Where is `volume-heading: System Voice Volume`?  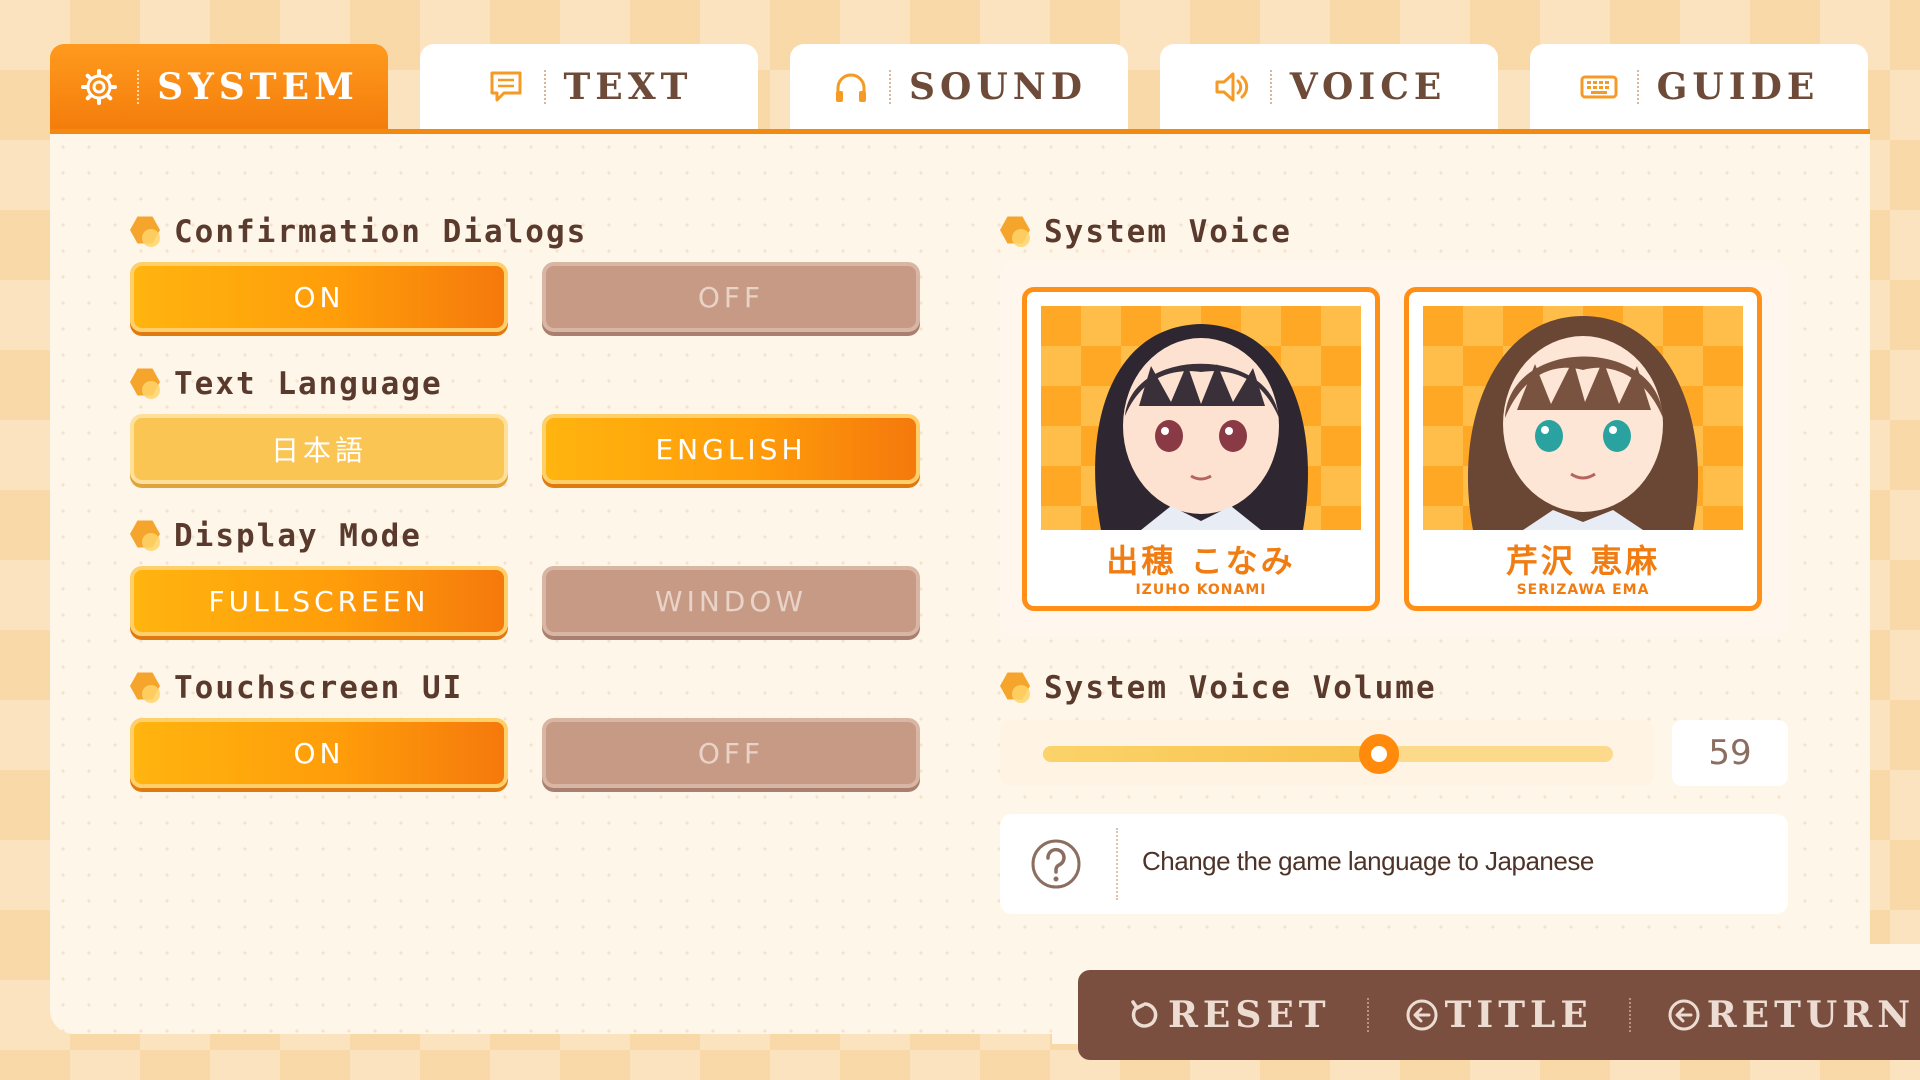 volume-heading: System Voice Volume is located at coordinates (1218, 688).